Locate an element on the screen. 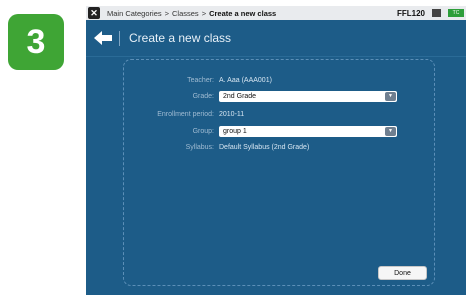  syllabus-label: Syllabus: is located at coordinates (199, 147).